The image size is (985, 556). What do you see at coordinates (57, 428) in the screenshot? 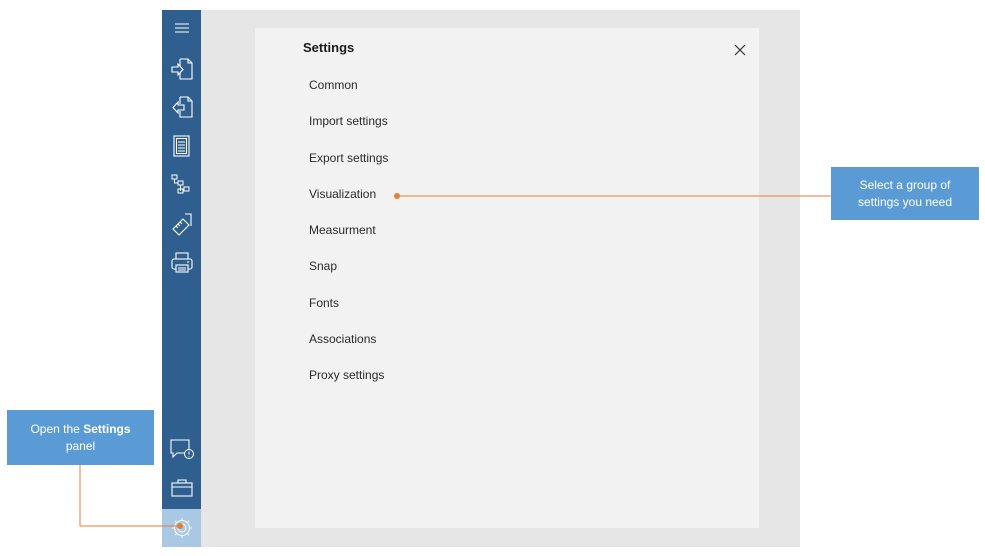
I see `callout-left-prefix: Open the` at bounding box center [57, 428].